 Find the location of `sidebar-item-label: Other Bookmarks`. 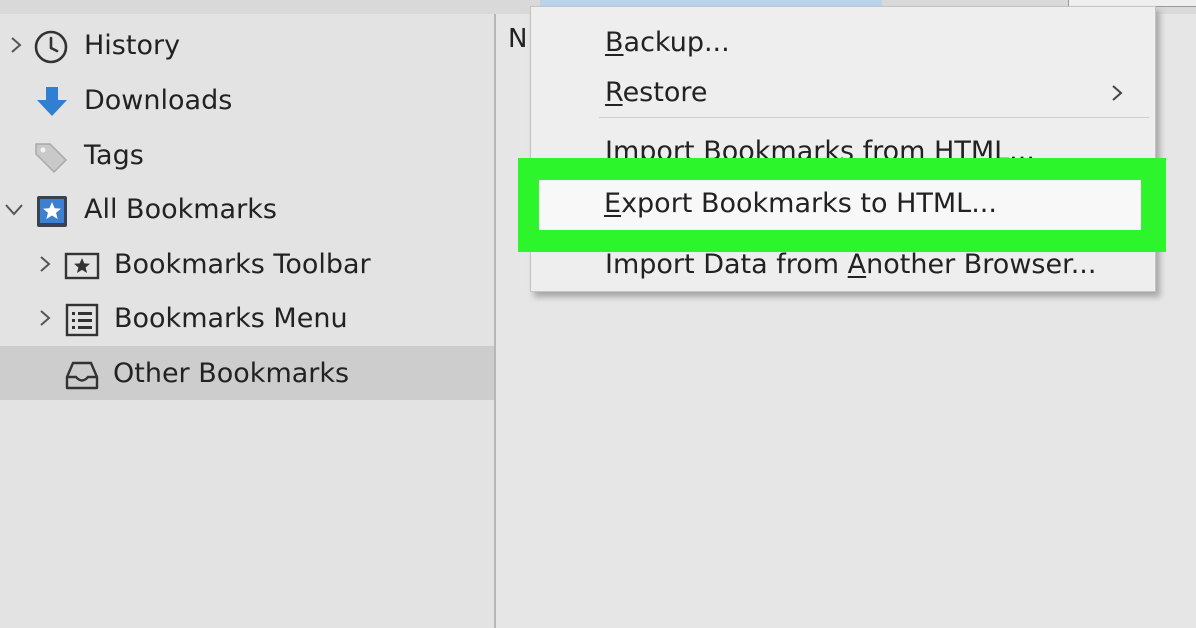

sidebar-item-label: Other Bookmarks is located at coordinates (231, 373).